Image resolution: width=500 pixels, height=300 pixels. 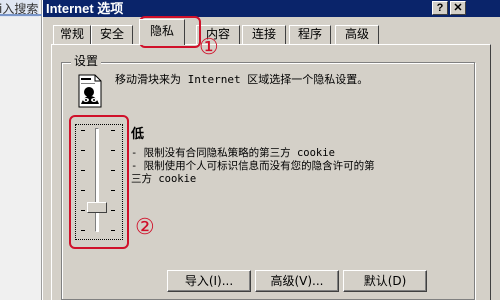 What do you see at coordinates (86, 61) in the screenshot?
I see `settings-group-label: 设置` at bounding box center [86, 61].